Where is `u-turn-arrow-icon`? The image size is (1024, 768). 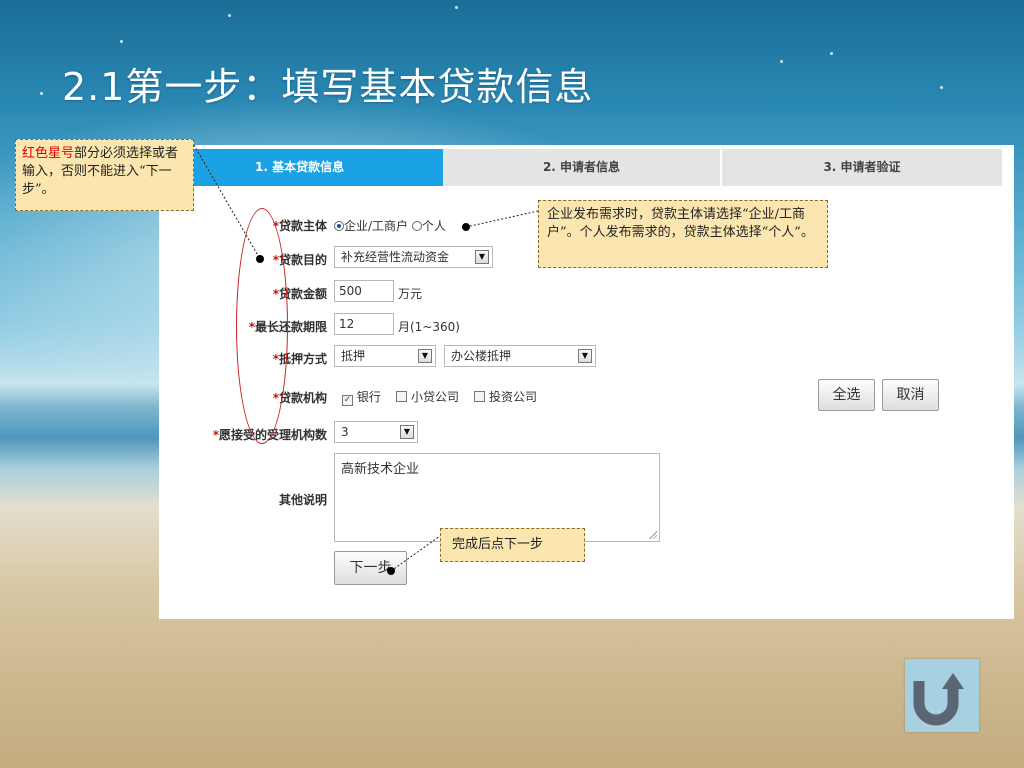 u-turn-arrow-icon is located at coordinates (938, 699).